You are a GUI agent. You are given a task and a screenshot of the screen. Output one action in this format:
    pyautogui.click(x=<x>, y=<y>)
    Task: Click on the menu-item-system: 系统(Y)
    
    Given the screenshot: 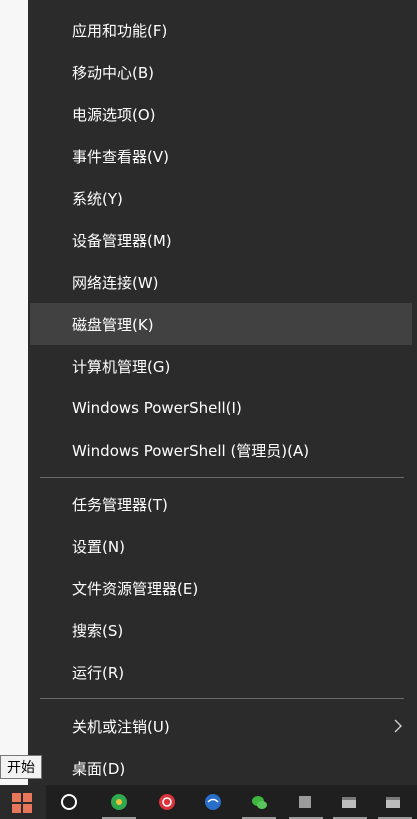 What is the action you would take?
    pyautogui.click(x=221, y=198)
    